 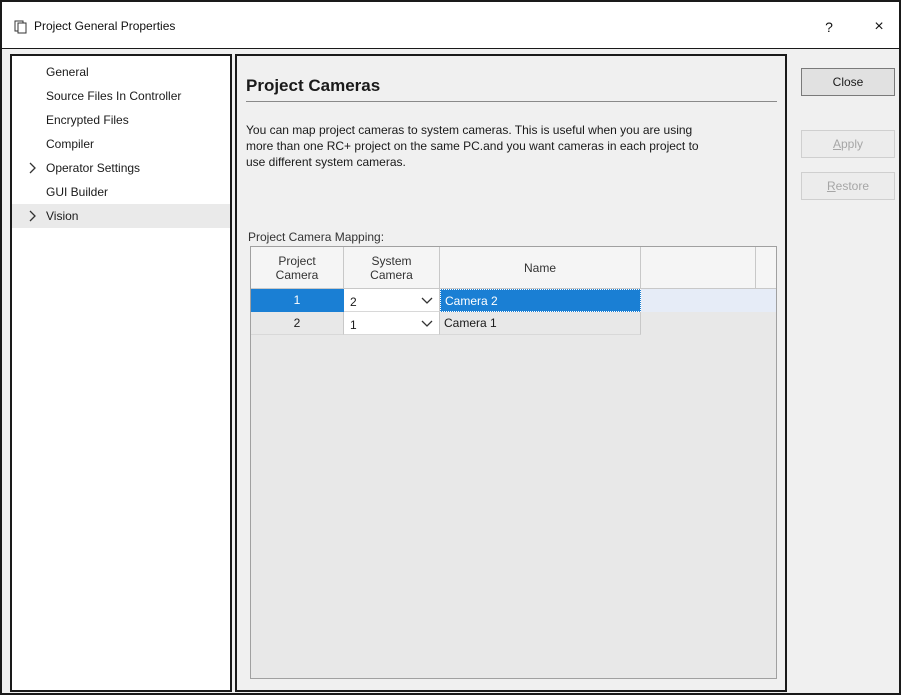 I want to click on header-text: Project, so click(x=297, y=261).